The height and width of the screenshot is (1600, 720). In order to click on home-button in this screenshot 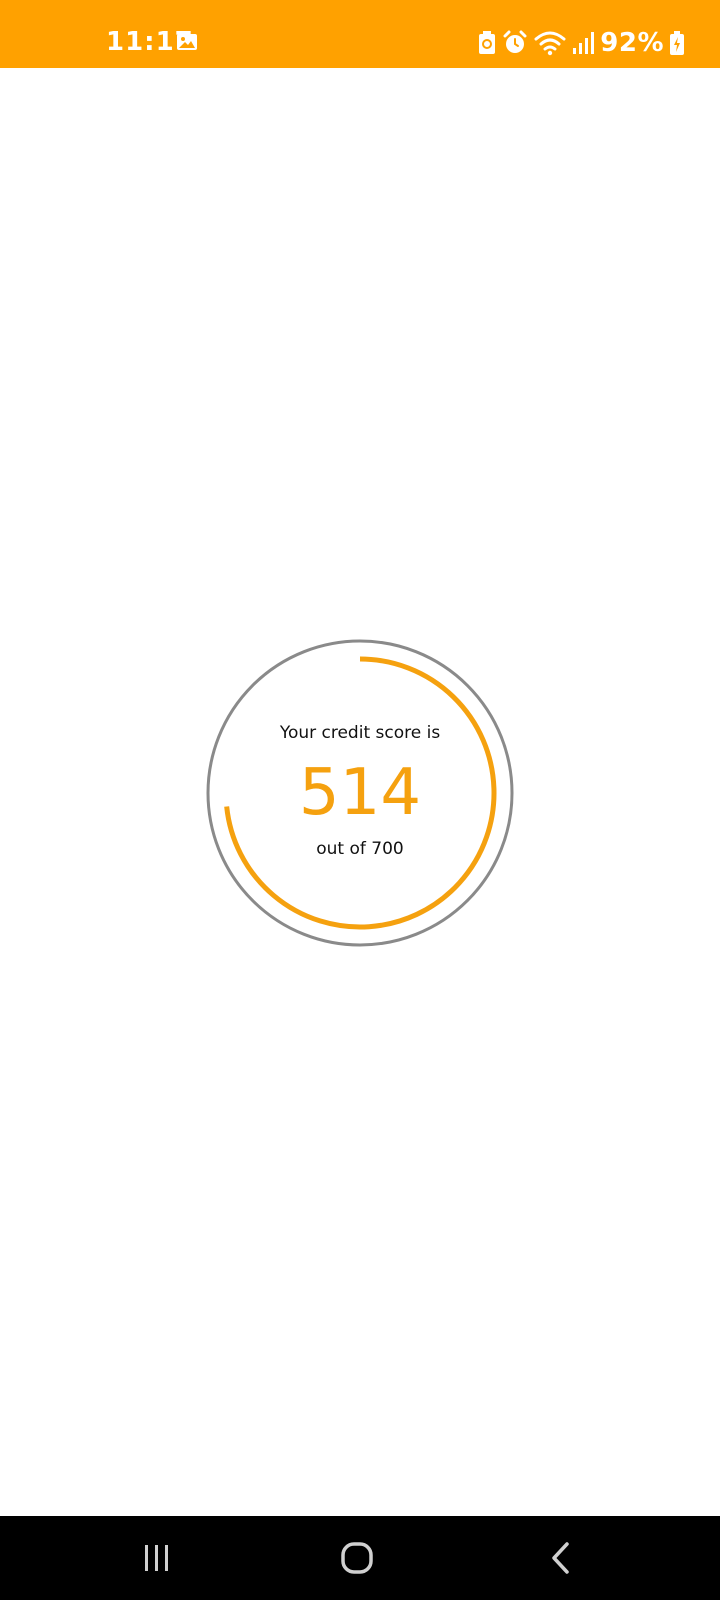, I will do `click(357, 1558)`.